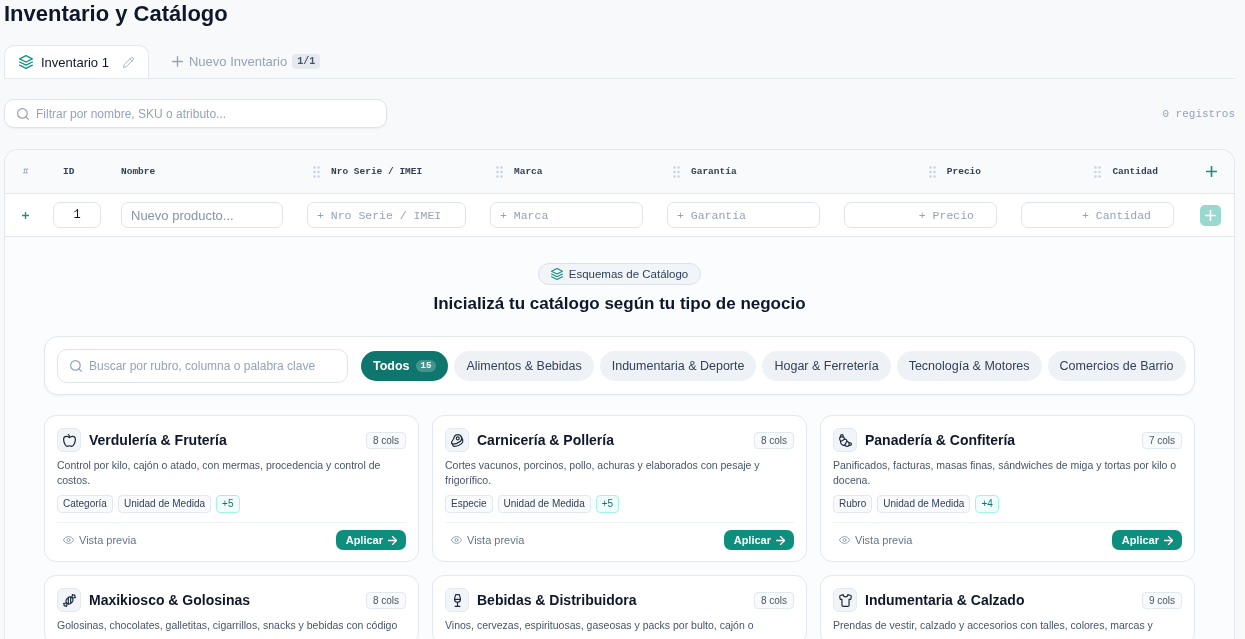  I want to click on column-count-badge: 7 cols, so click(1161, 440).